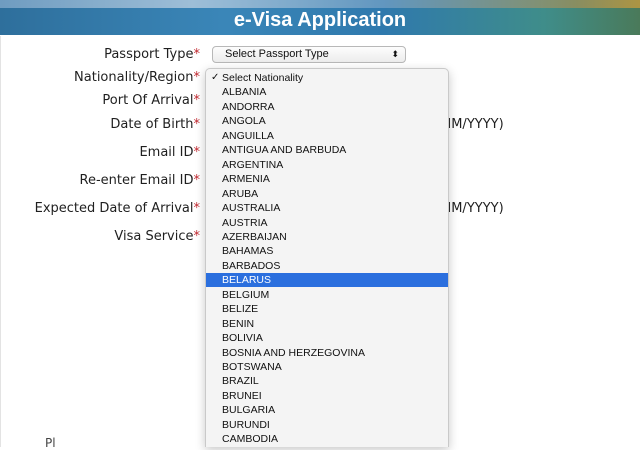 The width and height of the screenshot is (640, 450). I want to click on dropdown-option: ANGUILLA, so click(327, 136).